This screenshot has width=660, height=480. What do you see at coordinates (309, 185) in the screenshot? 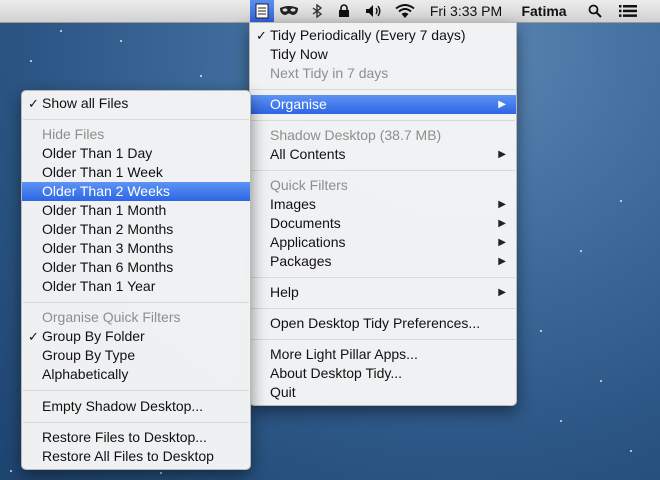
I see `quick-filters-header: Quick Filters` at bounding box center [309, 185].